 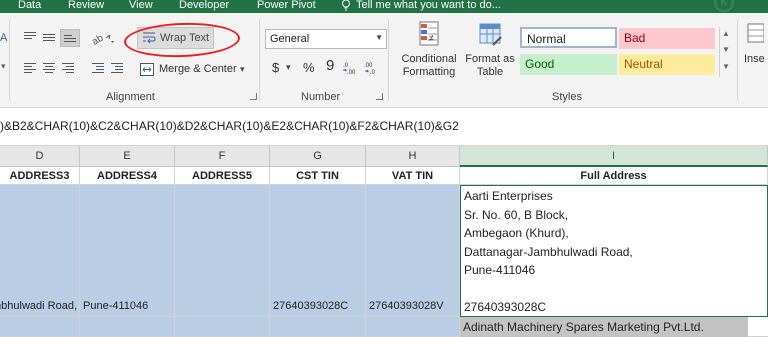 I want to click on header-cell-cst-tin: CST TIN, so click(x=318, y=176).